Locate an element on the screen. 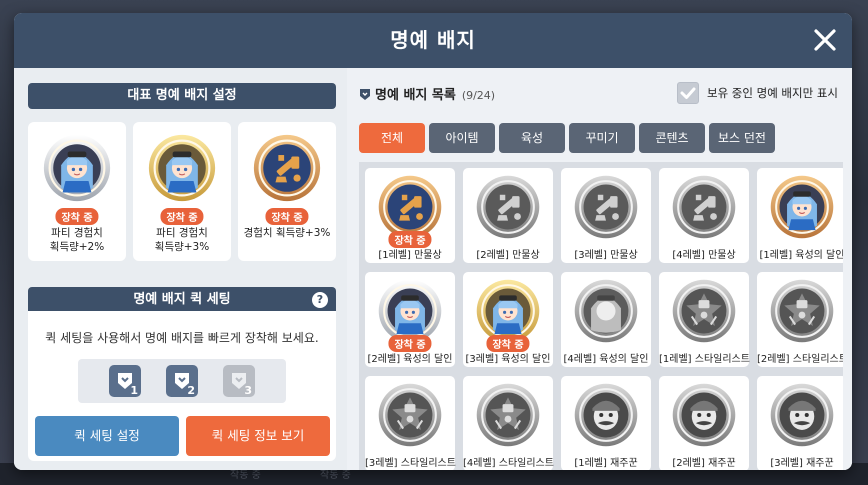 This screenshot has width=868, height=485. badge-item: [2레벨] 만물상 is located at coordinates (508, 215).